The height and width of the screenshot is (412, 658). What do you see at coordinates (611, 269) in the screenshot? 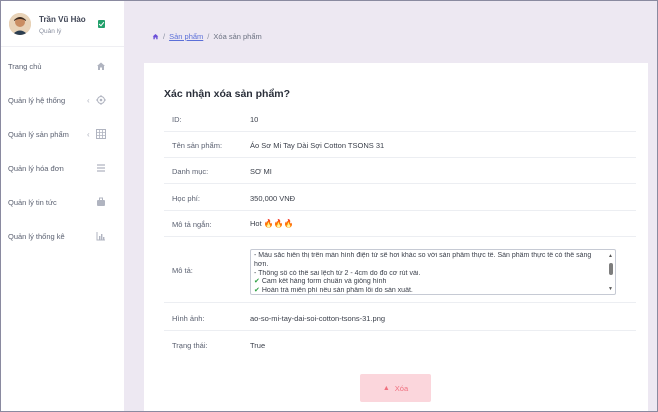
I see `scroll-thumb` at bounding box center [611, 269].